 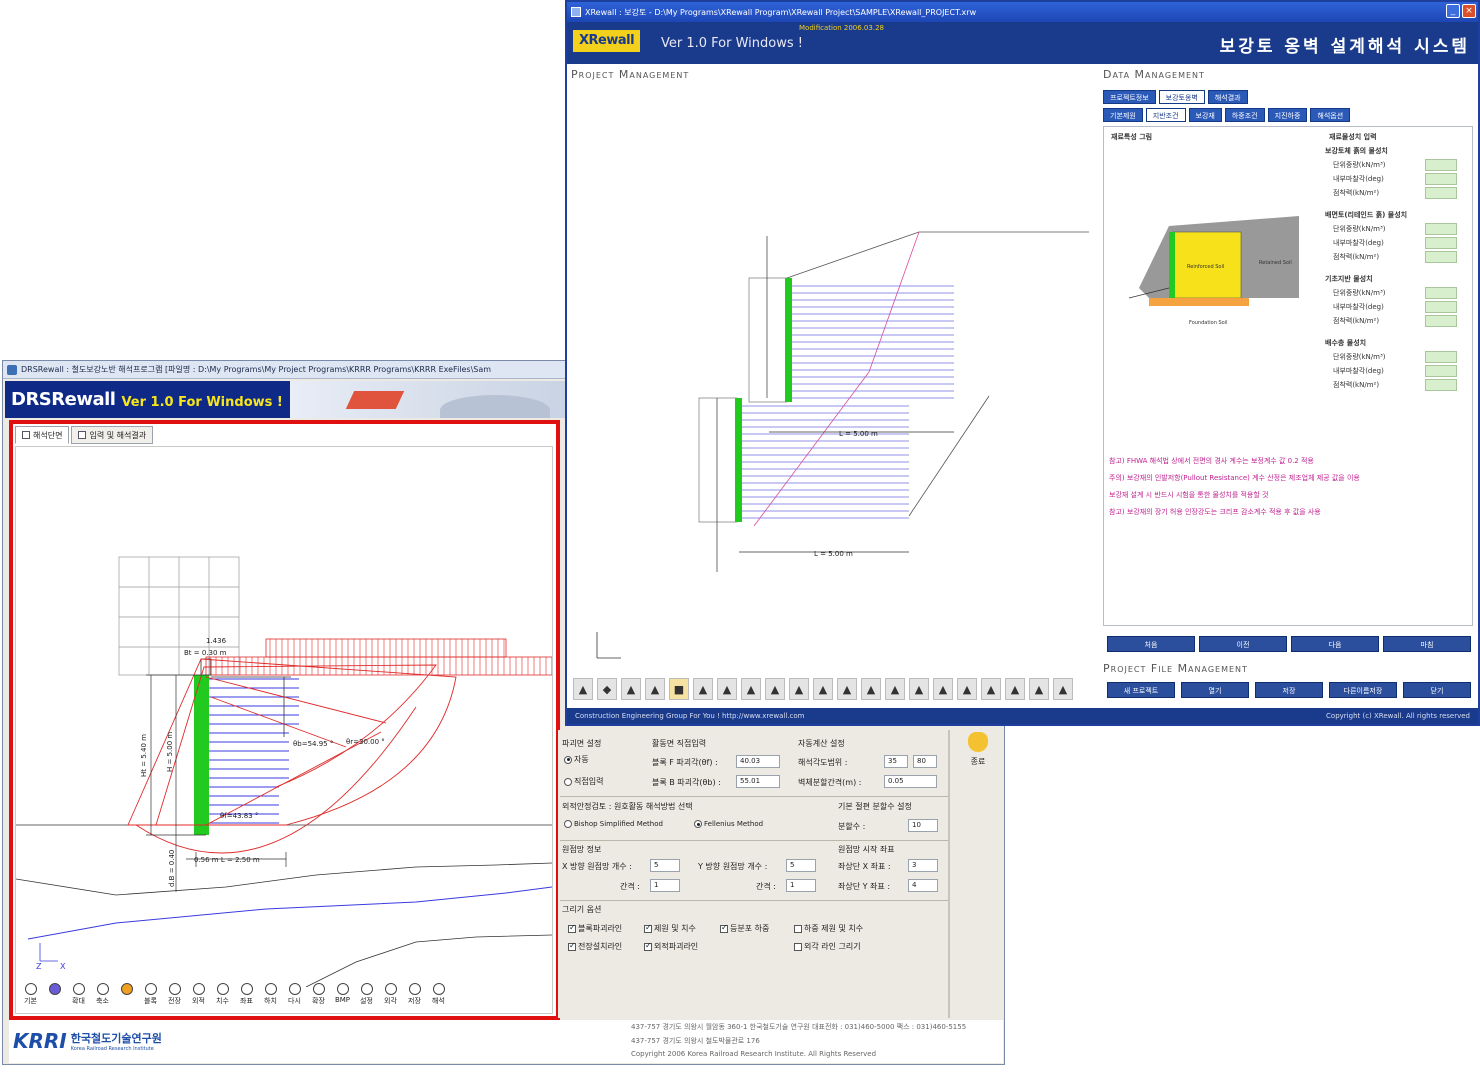 What do you see at coordinates (595, 946) in the screenshot?
I see `option-full-length-line: 전장설치라인` at bounding box center [595, 946].